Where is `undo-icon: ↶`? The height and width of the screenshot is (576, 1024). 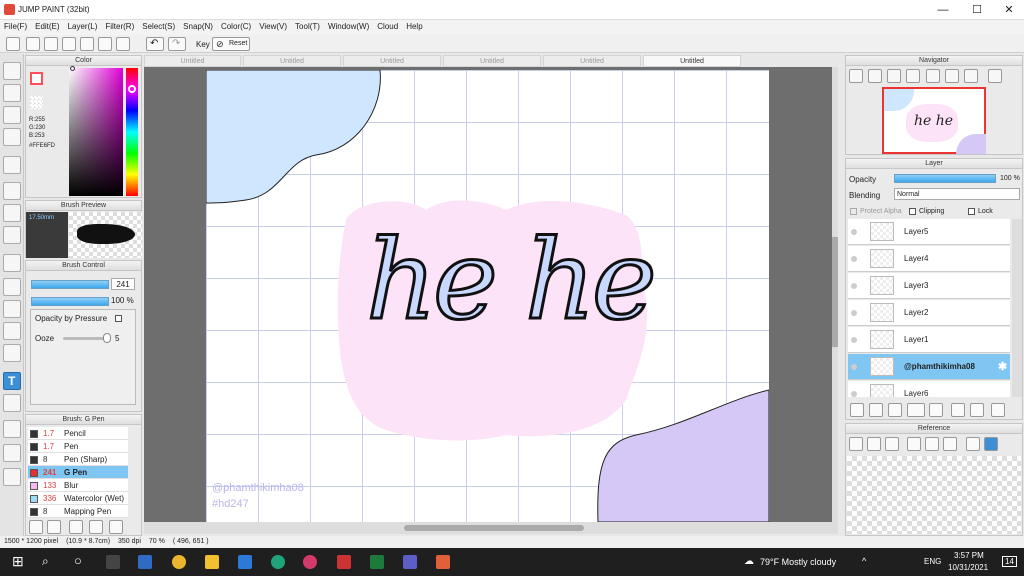 undo-icon: ↶ is located at coordinates (155, 44).